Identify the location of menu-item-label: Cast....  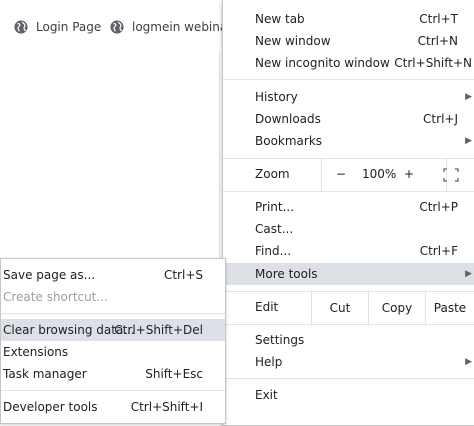
(274, 229).